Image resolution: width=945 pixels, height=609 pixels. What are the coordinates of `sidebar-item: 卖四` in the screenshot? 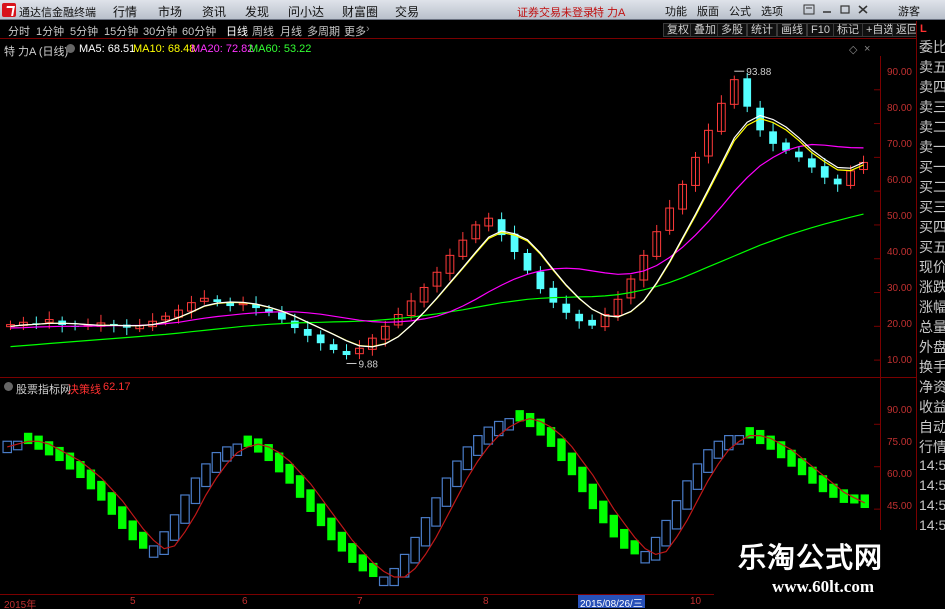 It's located at (932, 87).